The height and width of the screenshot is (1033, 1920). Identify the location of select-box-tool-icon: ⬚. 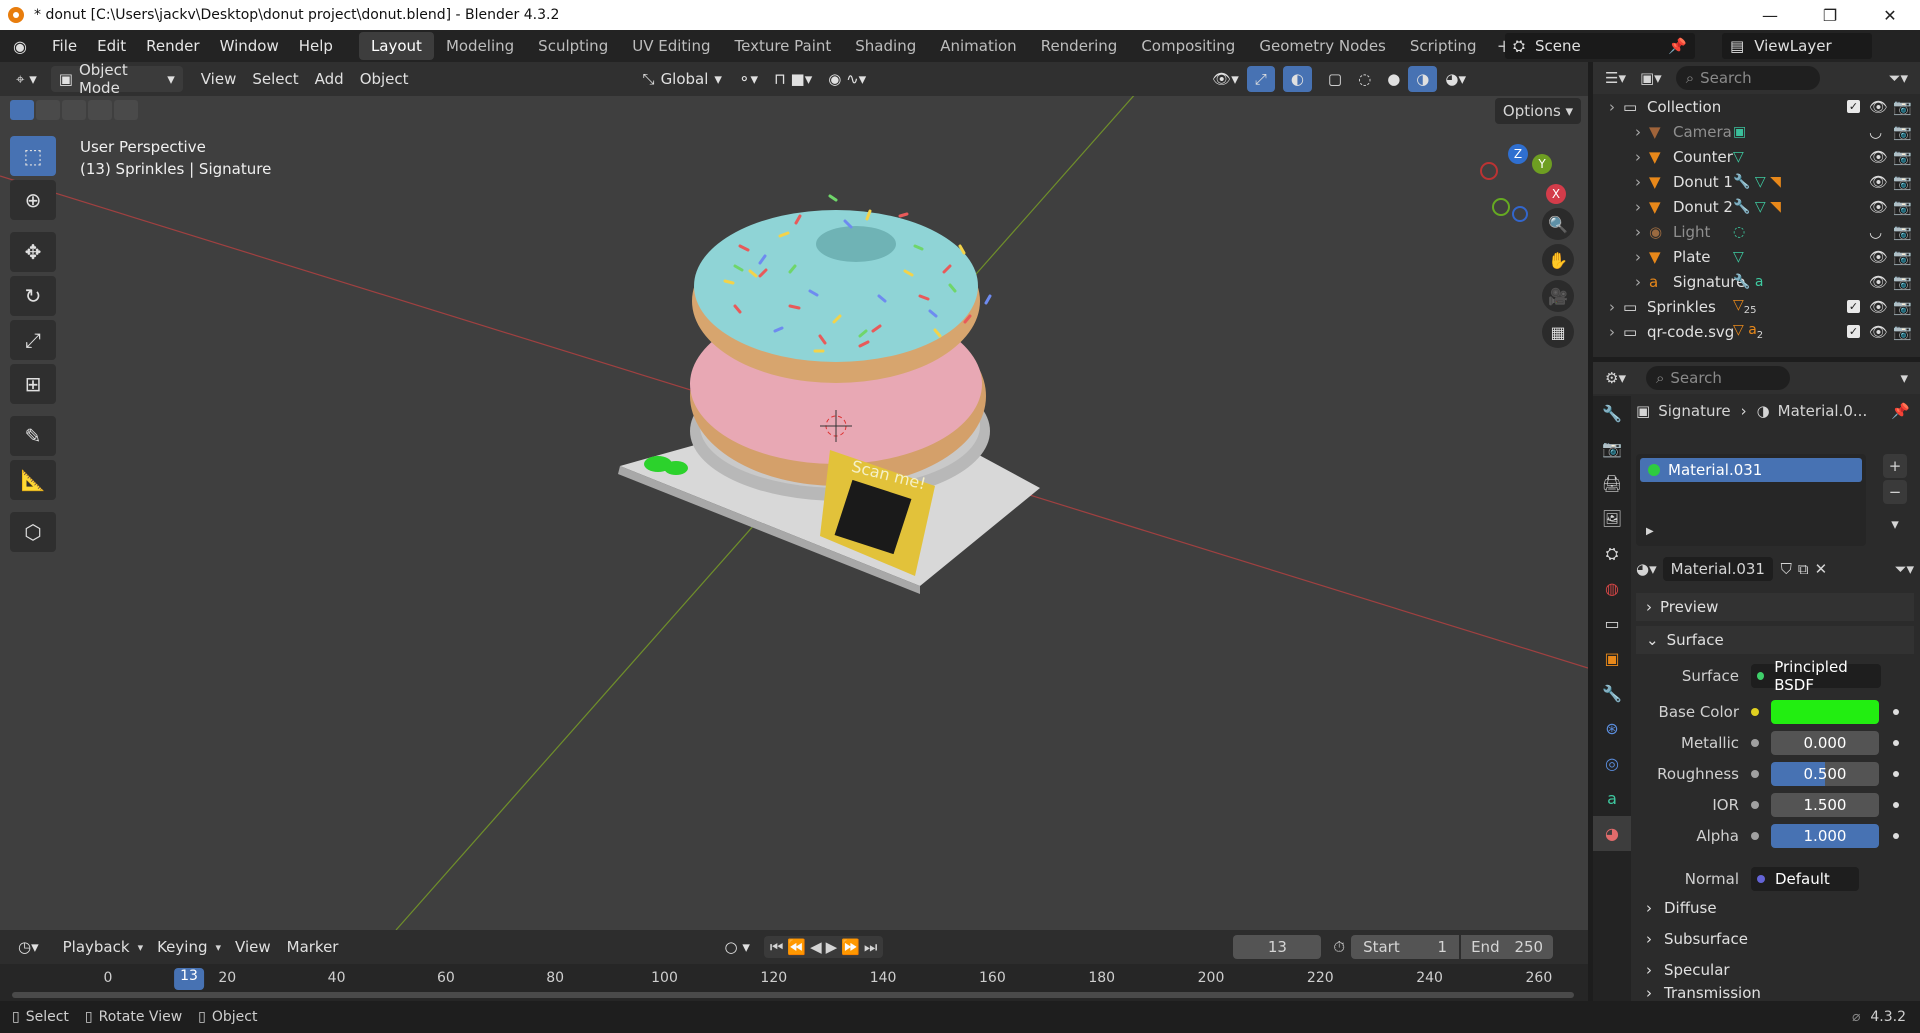
(33, 156).